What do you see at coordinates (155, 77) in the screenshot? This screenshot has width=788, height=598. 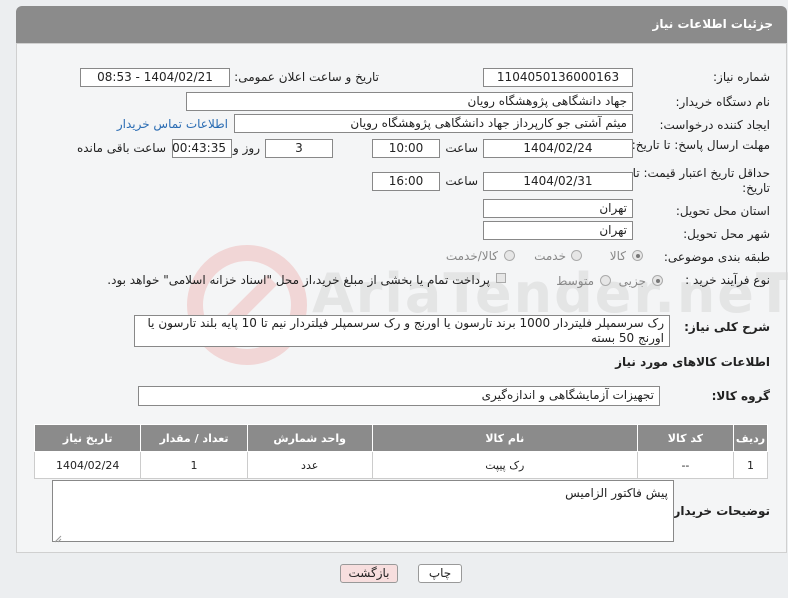 I see `announce-field: 1404/02/21 - 08:53` at bounding box center [155, 77].